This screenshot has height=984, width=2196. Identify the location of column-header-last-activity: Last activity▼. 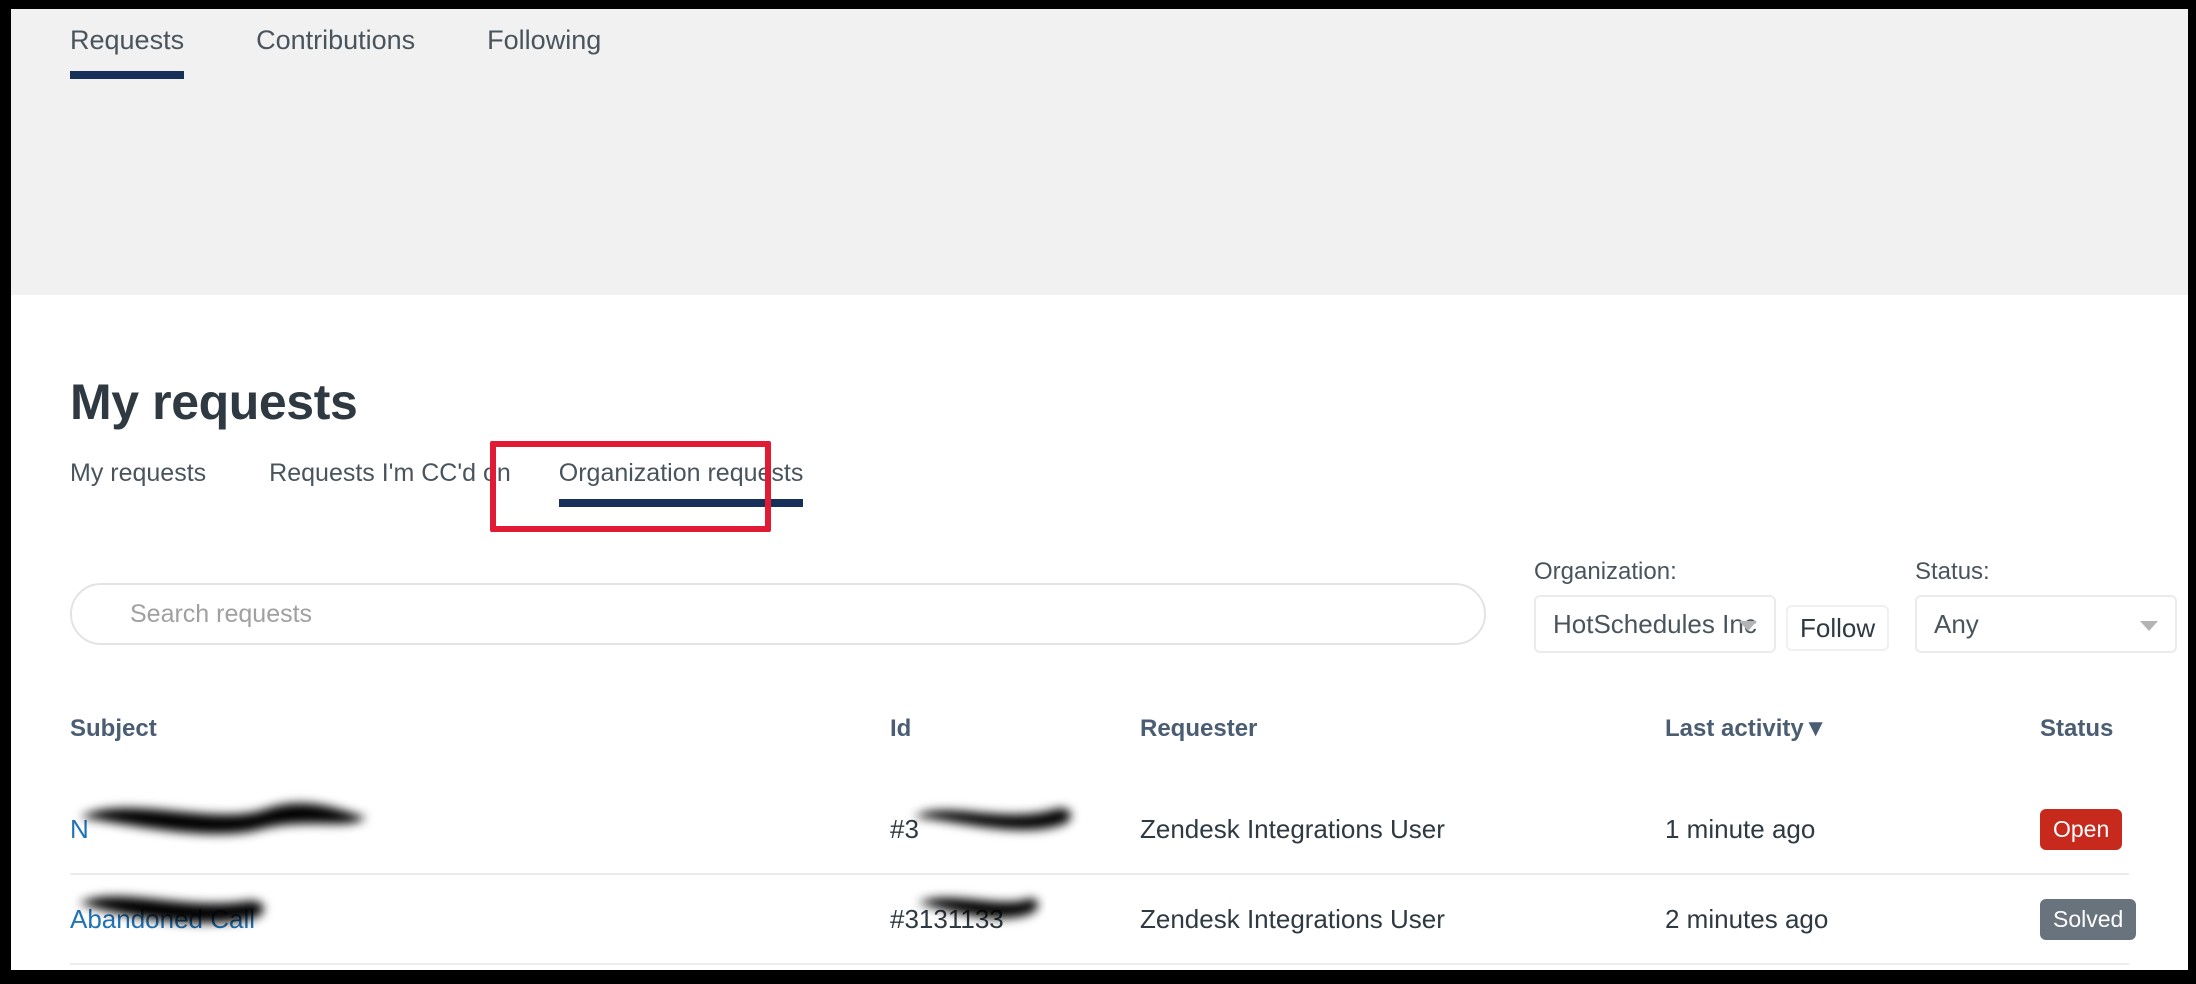
(1852, 729).